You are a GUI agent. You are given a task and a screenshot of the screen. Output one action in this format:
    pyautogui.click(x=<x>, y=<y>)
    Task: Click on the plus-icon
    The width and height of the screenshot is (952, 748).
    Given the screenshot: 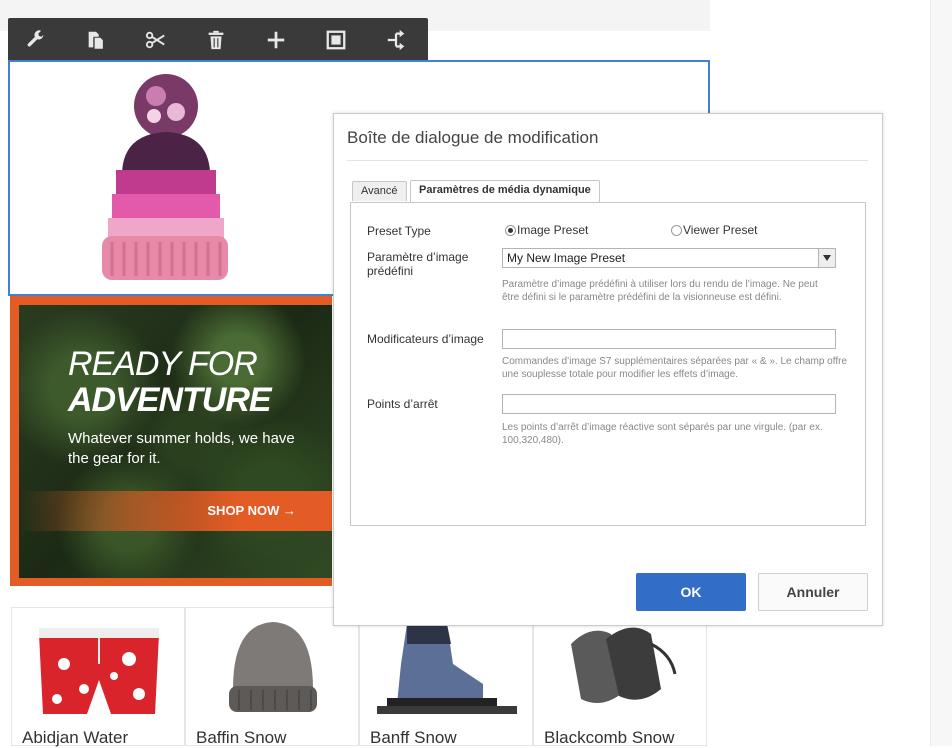 What is the action you would take?
    pyautogui.click(x=276, y=40)
    